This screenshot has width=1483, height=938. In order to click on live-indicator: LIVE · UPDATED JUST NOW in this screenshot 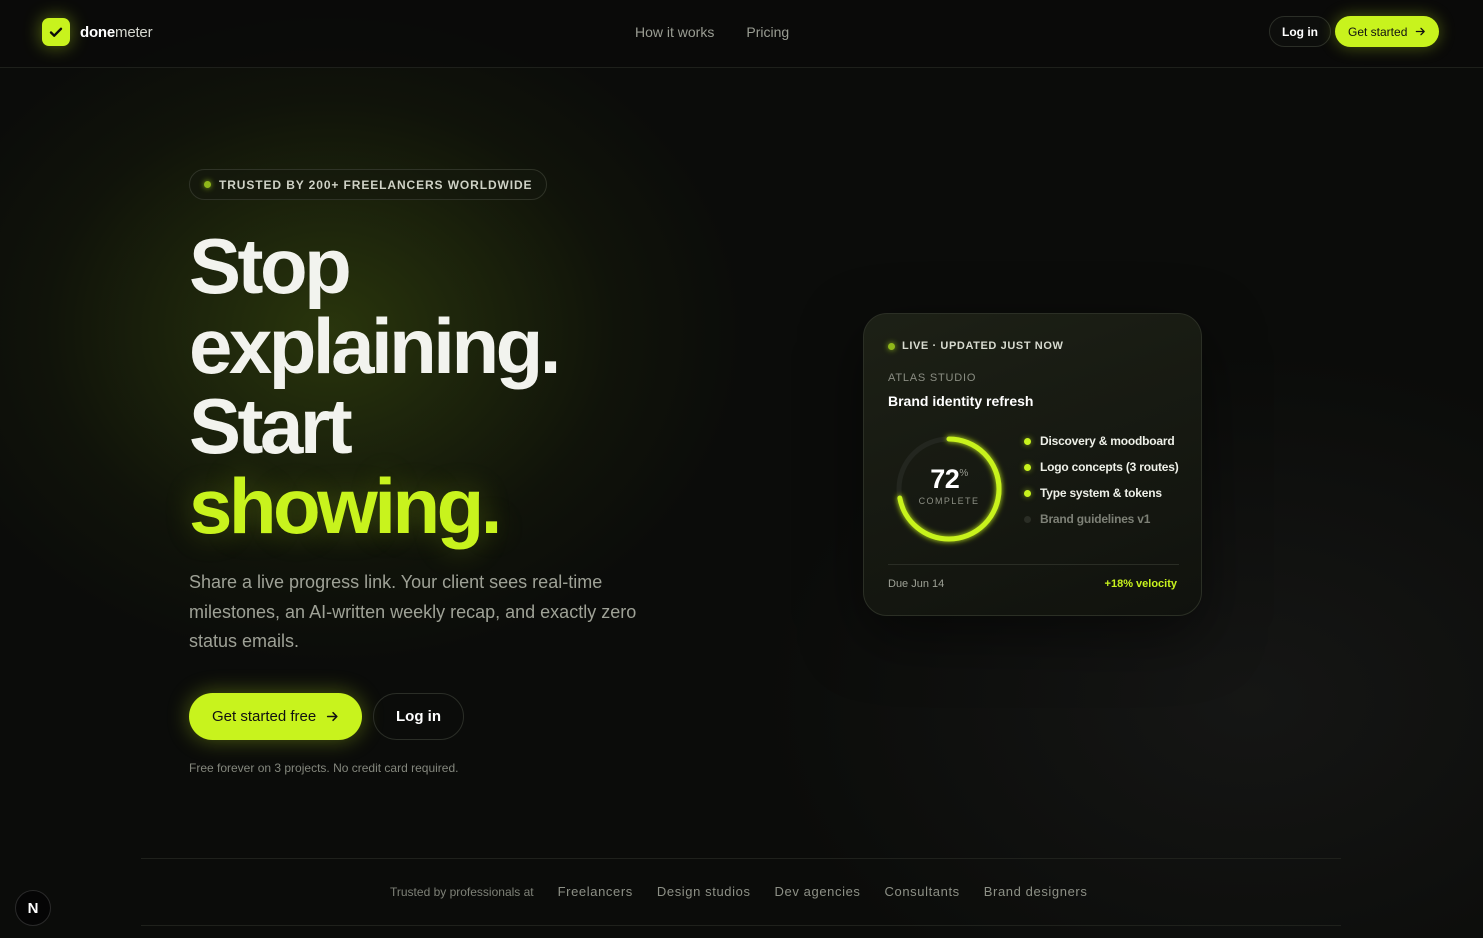, I will do `click(976, 346)`.